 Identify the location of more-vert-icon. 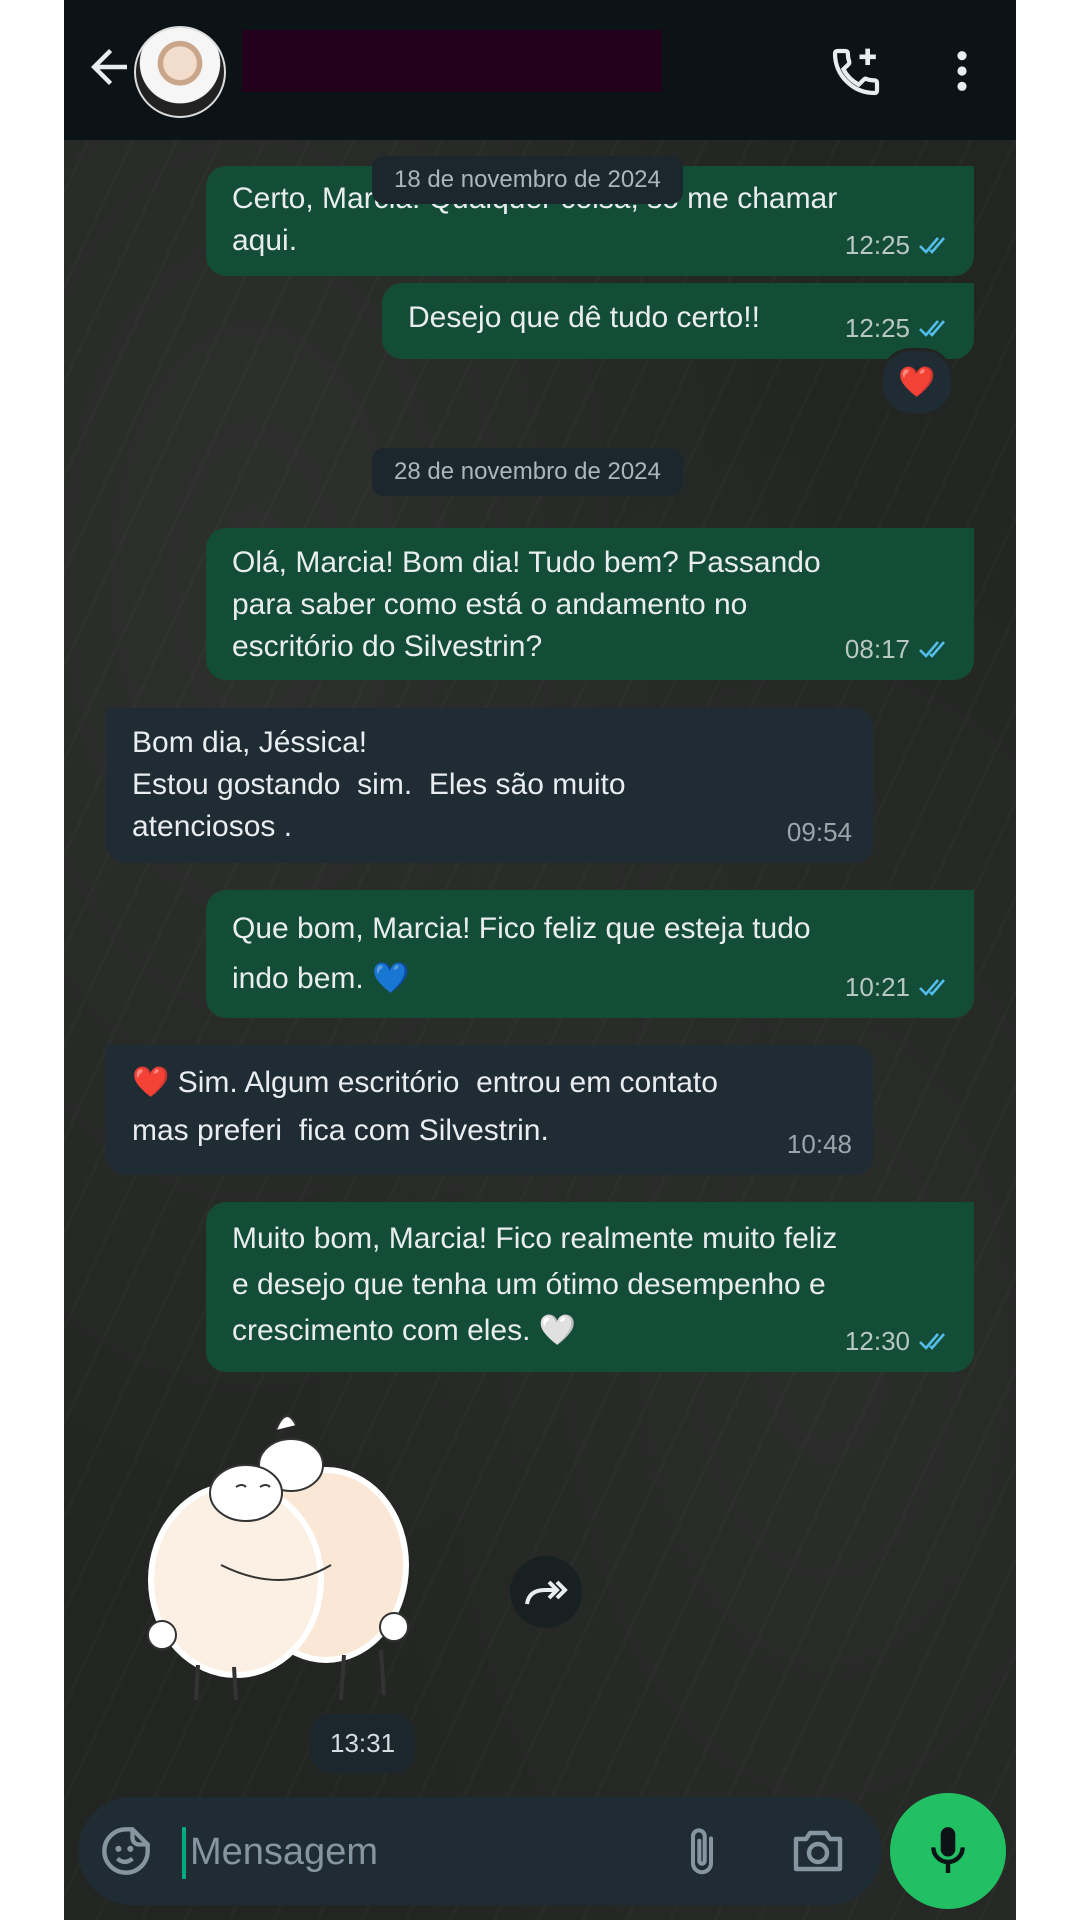
(962, 71).